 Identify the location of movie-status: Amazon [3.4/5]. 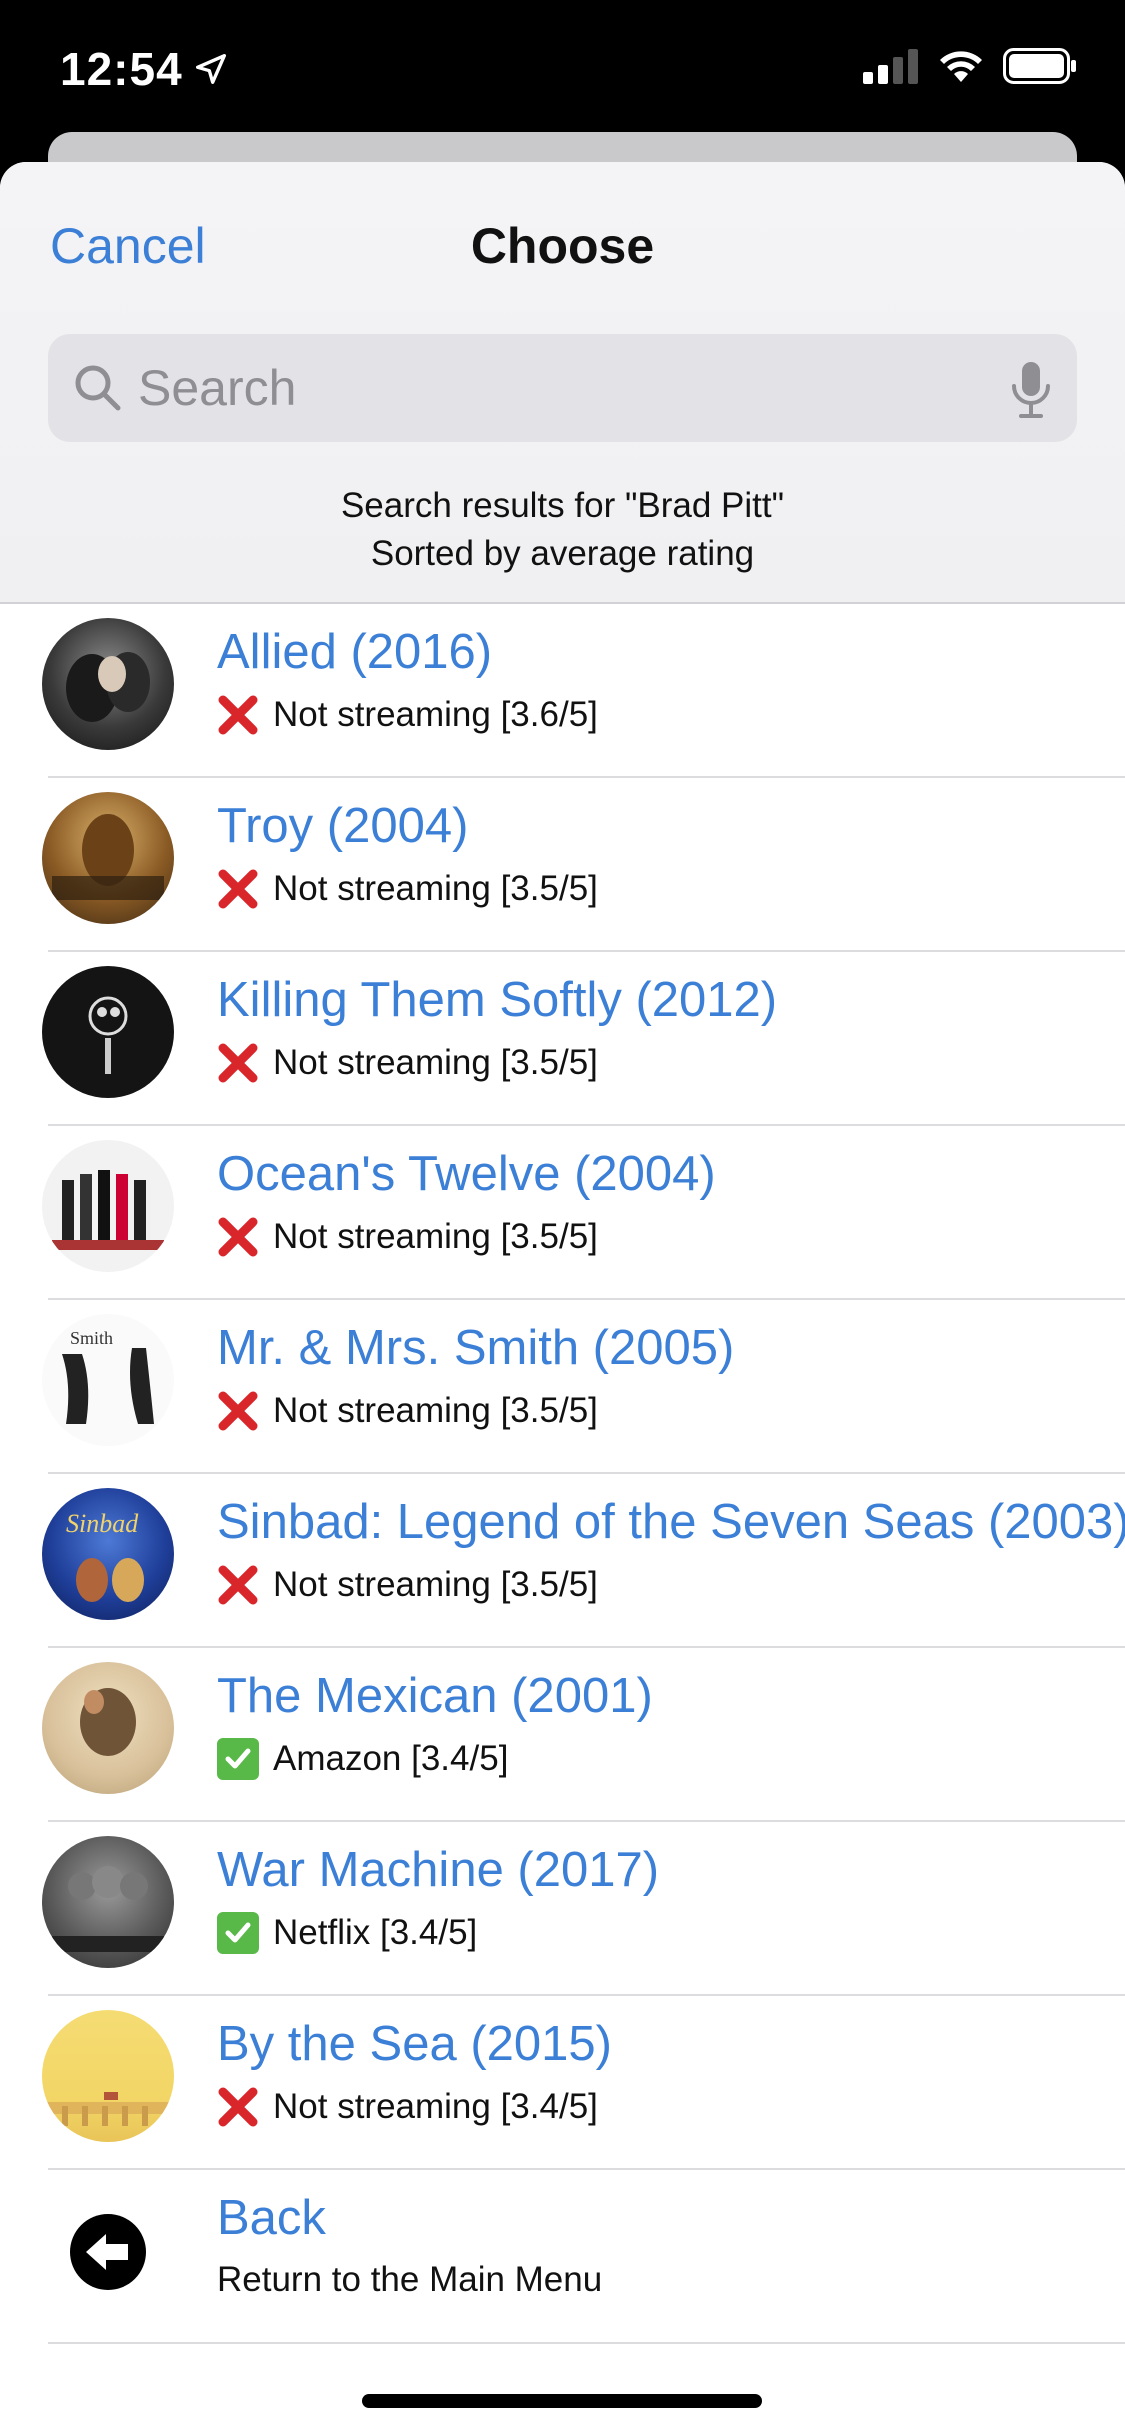
(362, 1759).